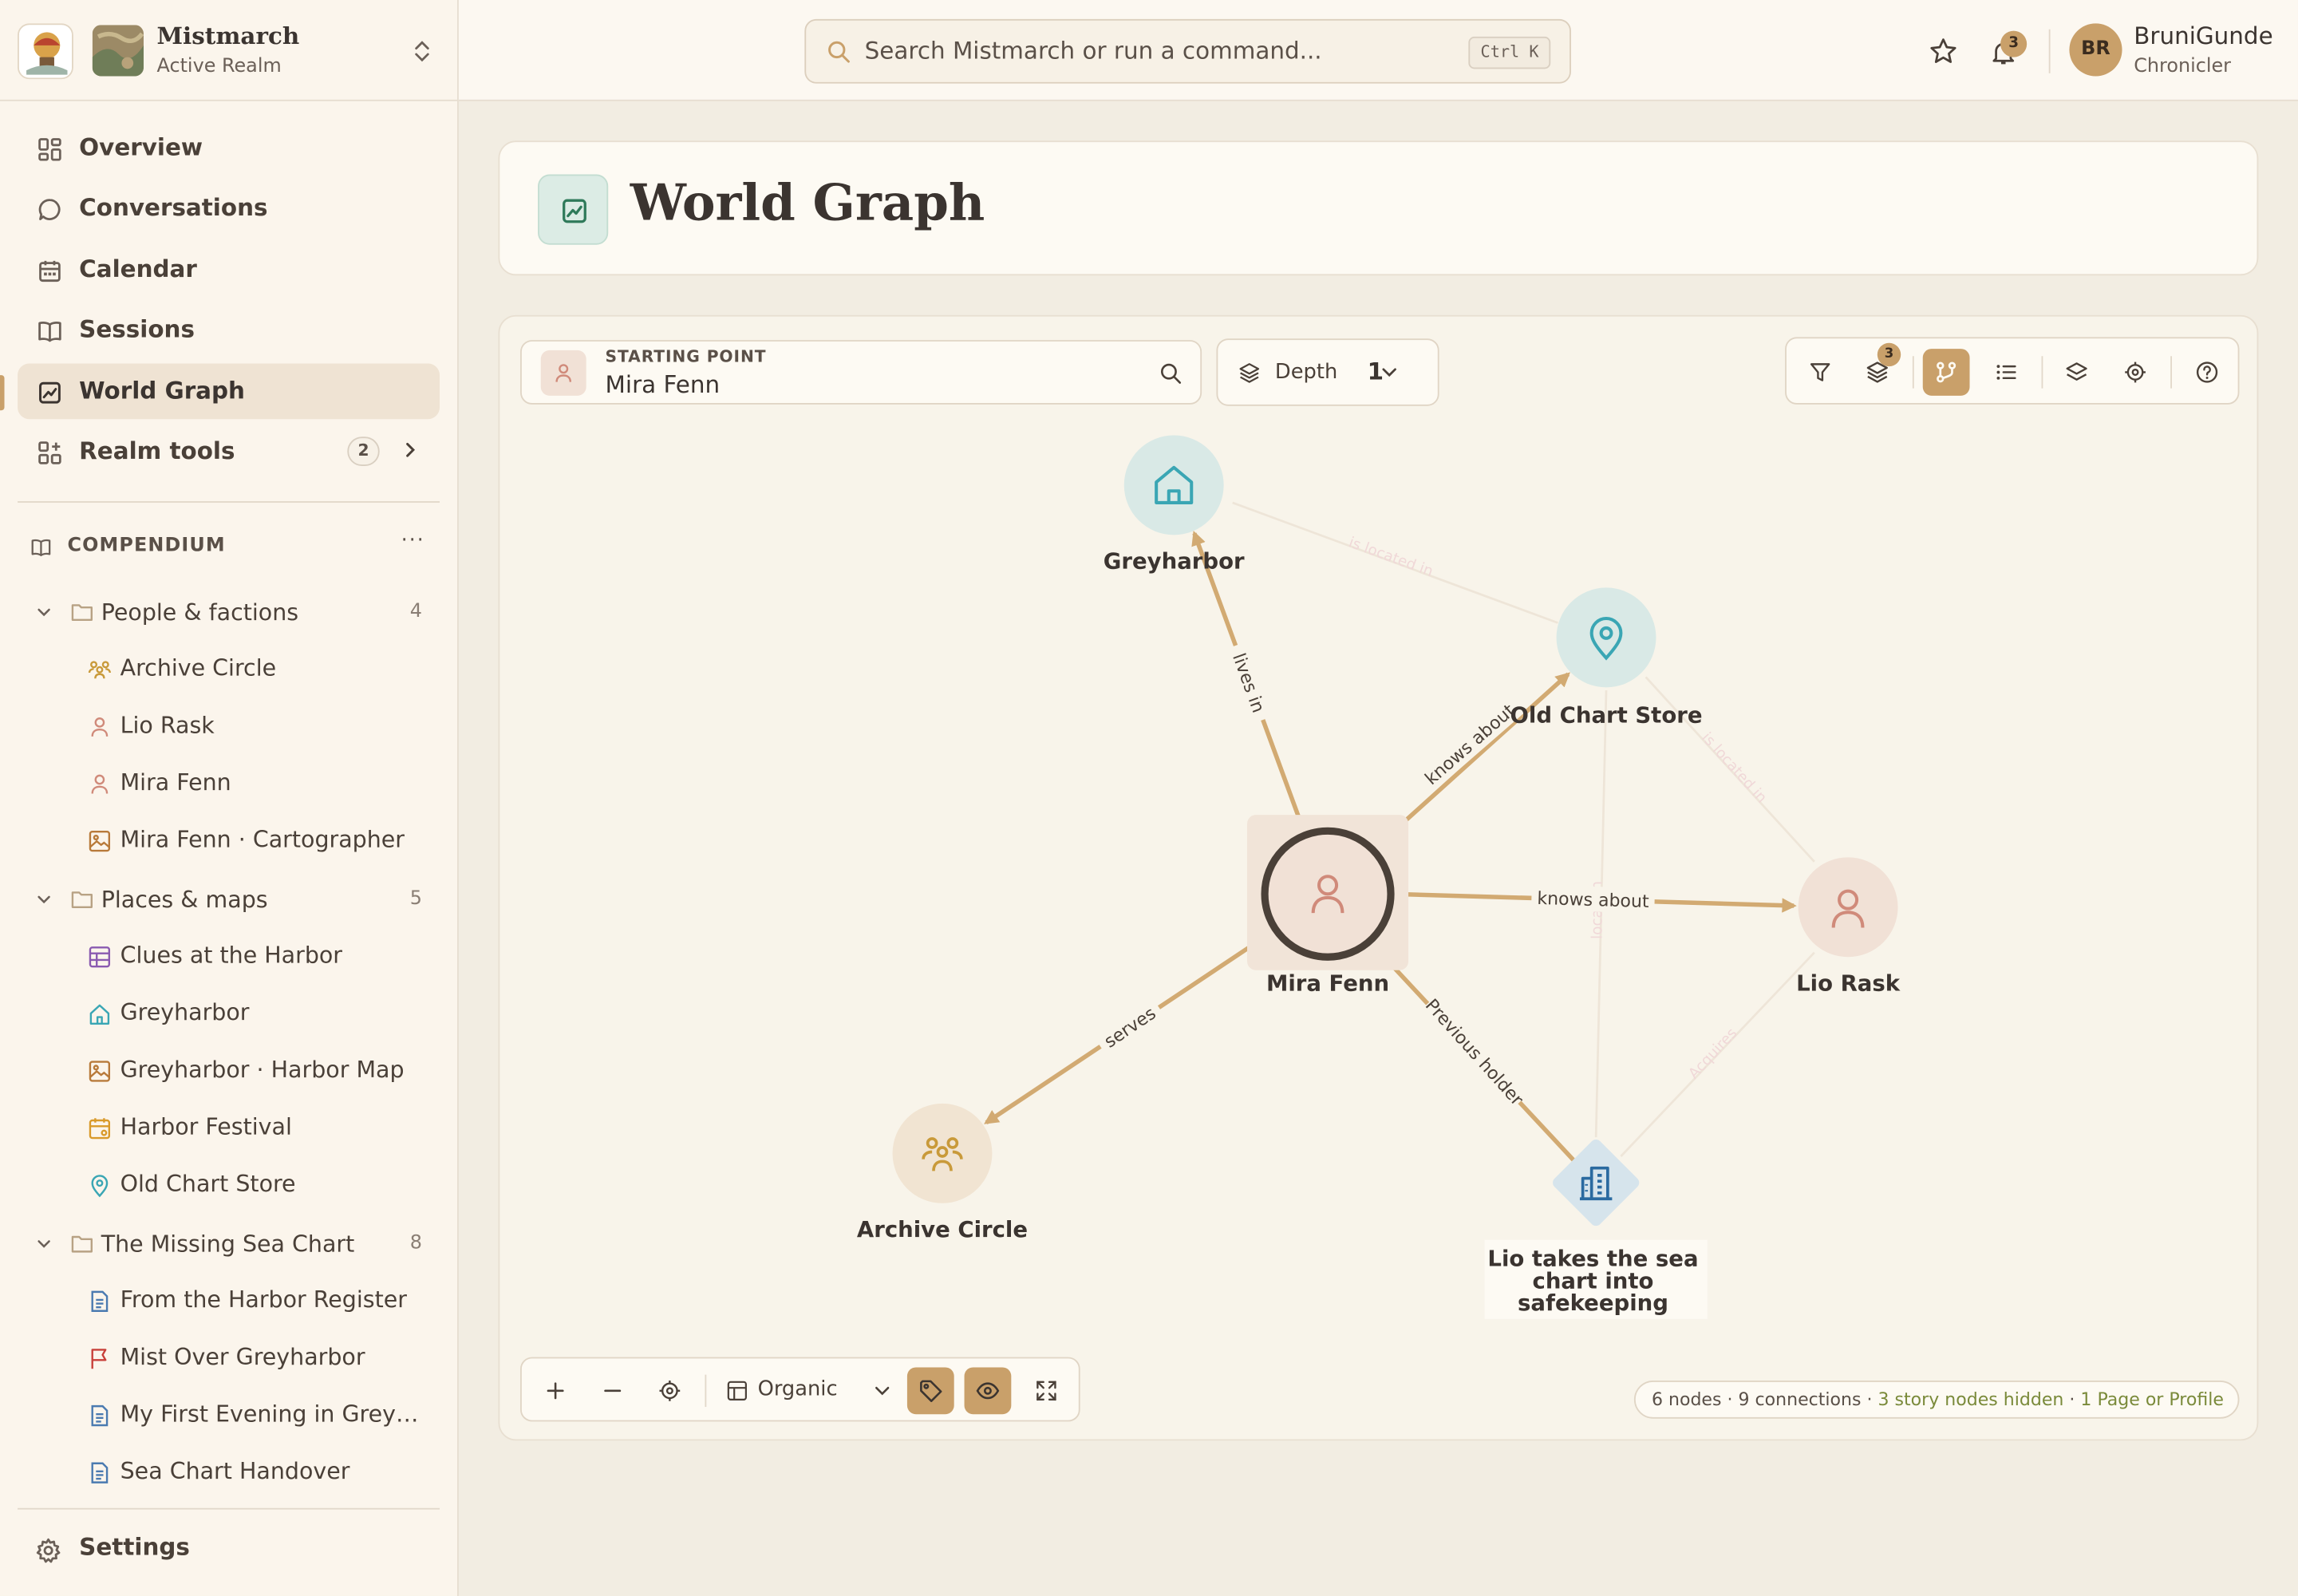 The height and width of the screenshot is (1596, 2298). Describe the element at coordinates (988, 1391) in the screenshot. I see `visibility-toggle` at that location.